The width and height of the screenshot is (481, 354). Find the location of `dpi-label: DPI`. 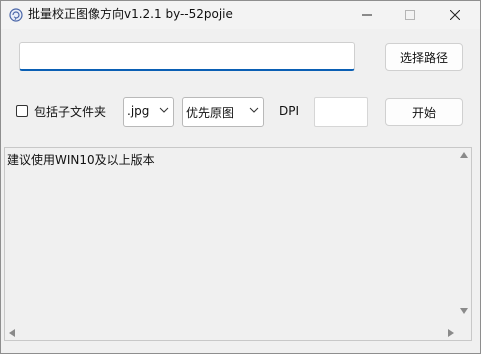

dpi-label: DPI is located at coordinates (289, 111).